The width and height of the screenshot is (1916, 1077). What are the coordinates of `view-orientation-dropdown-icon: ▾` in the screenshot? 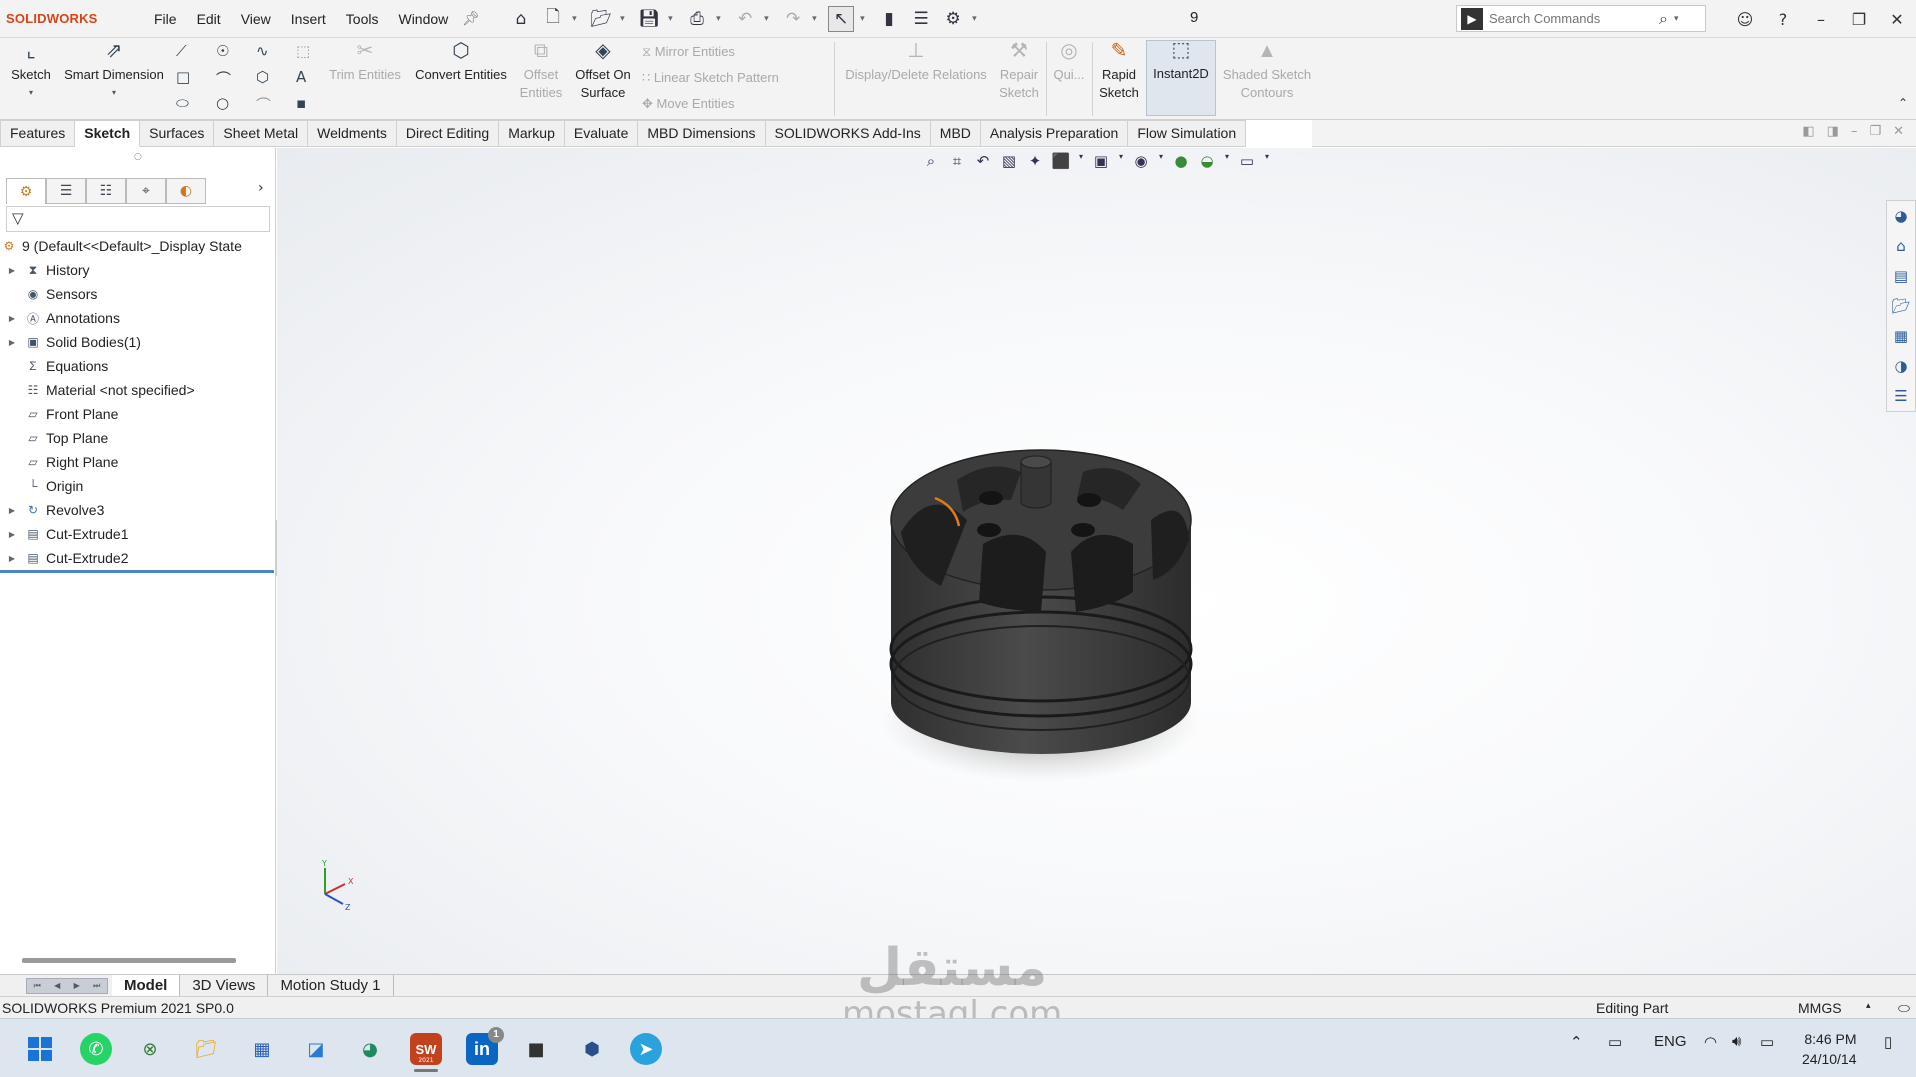 It's located at (1081, 161).